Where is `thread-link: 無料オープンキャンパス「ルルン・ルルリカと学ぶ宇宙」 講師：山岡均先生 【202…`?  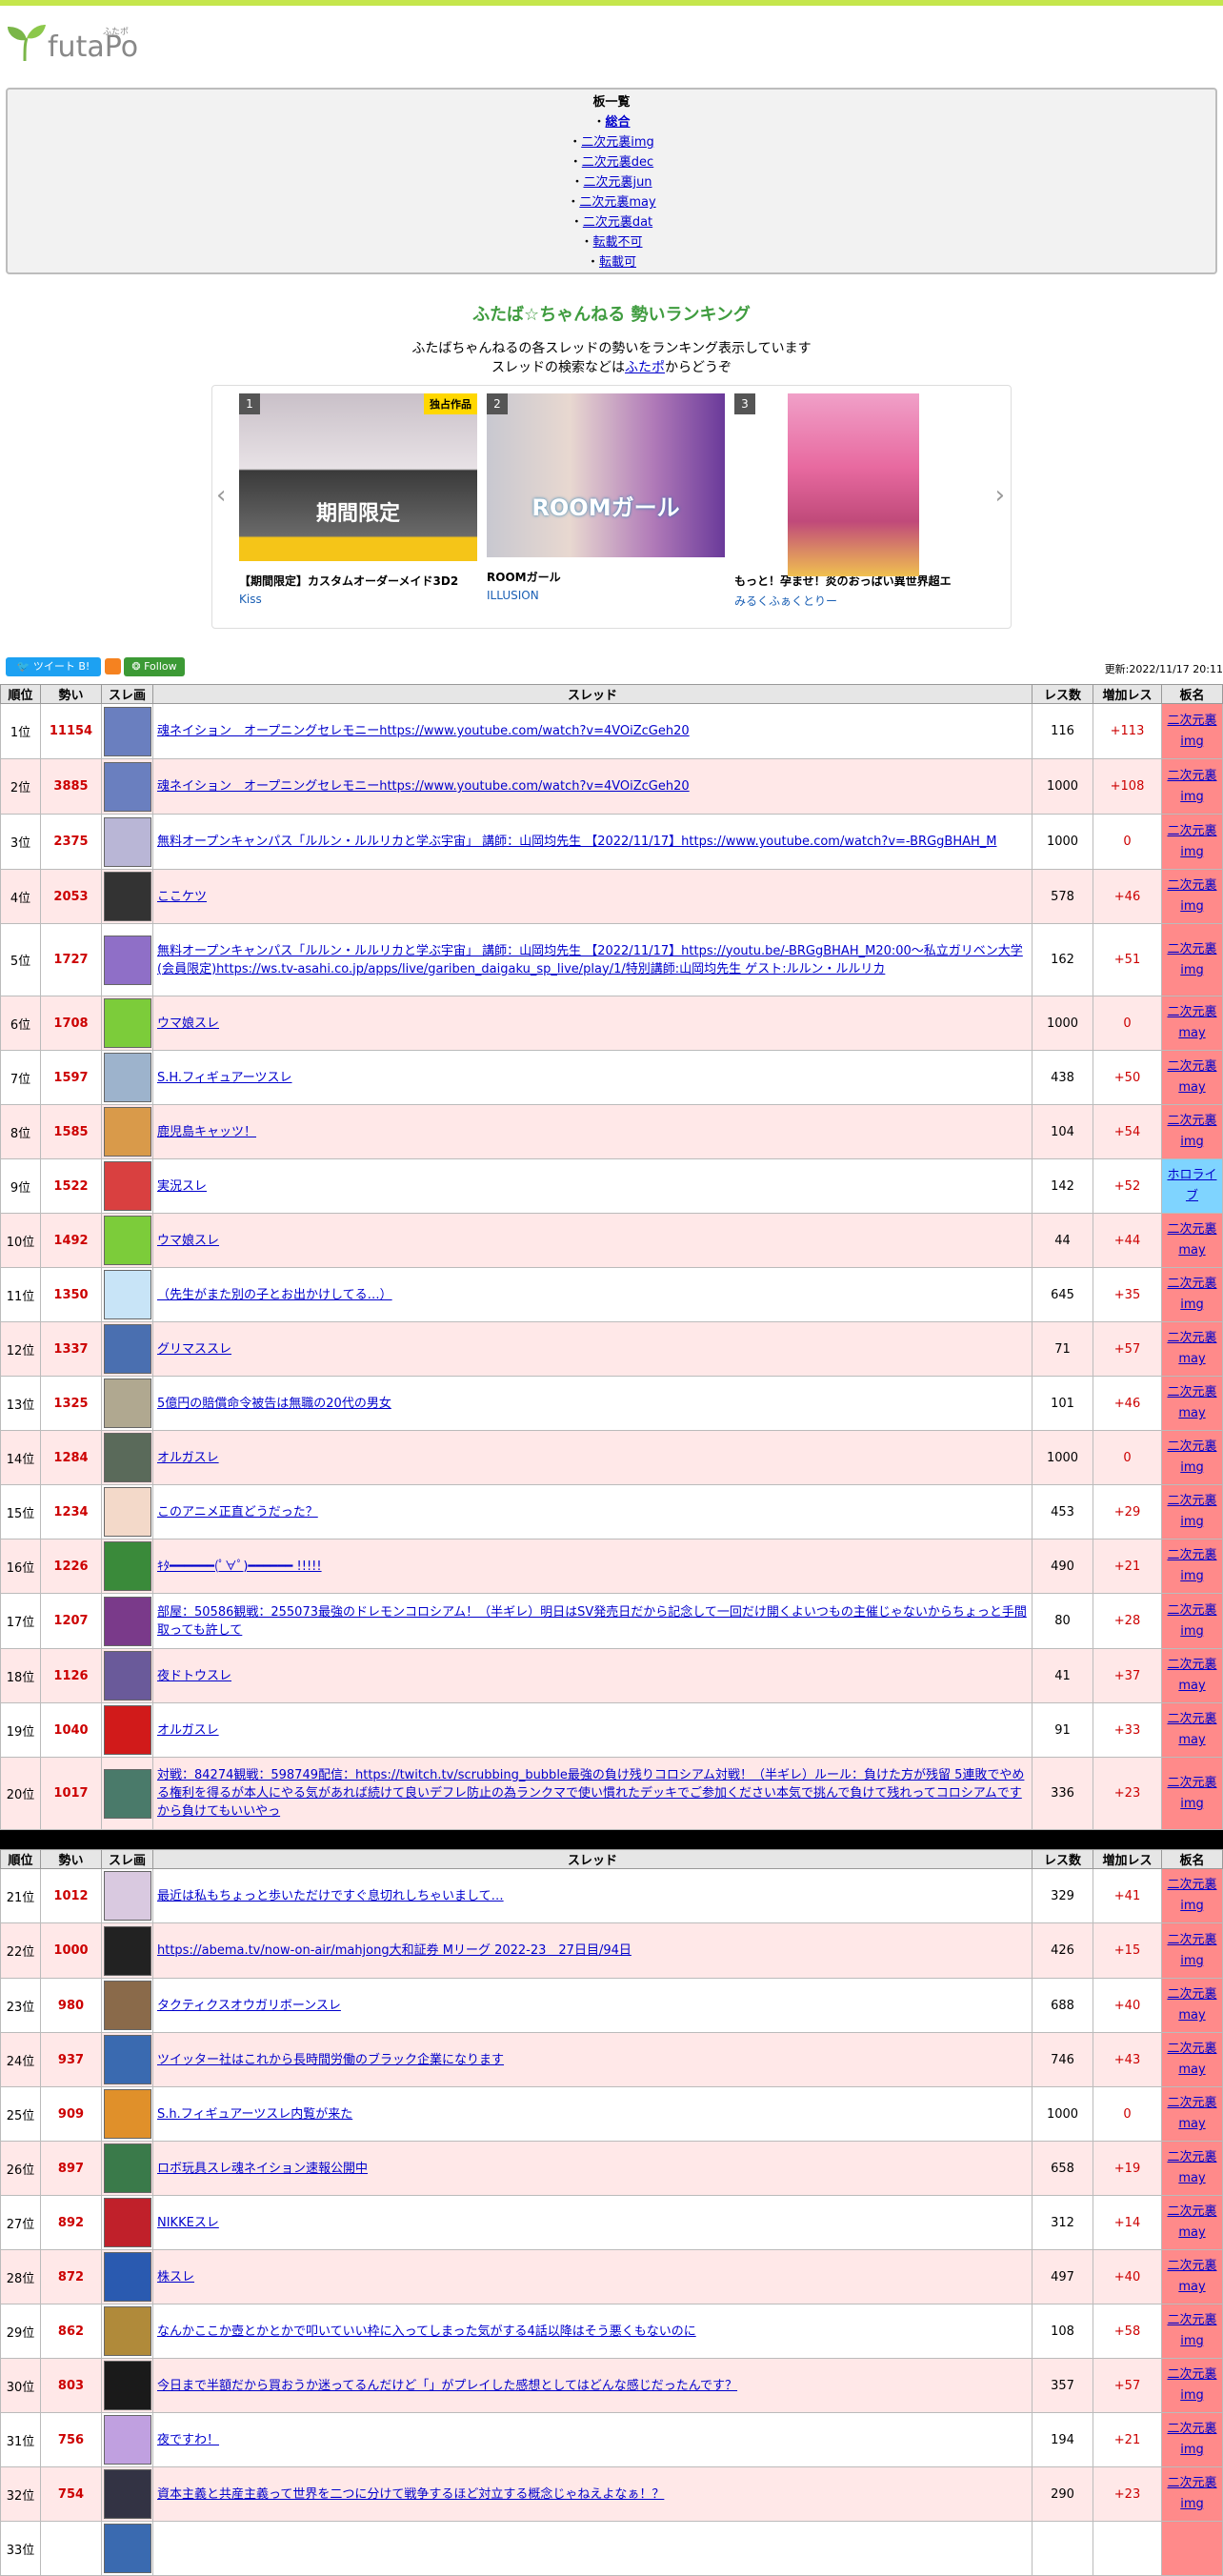 thread-link: 無料オープンキャンパス「ルルン・ルルリカと学ぶ宇宙」 講師：山岡均先生 【202… is located at coordinates (577, 842).